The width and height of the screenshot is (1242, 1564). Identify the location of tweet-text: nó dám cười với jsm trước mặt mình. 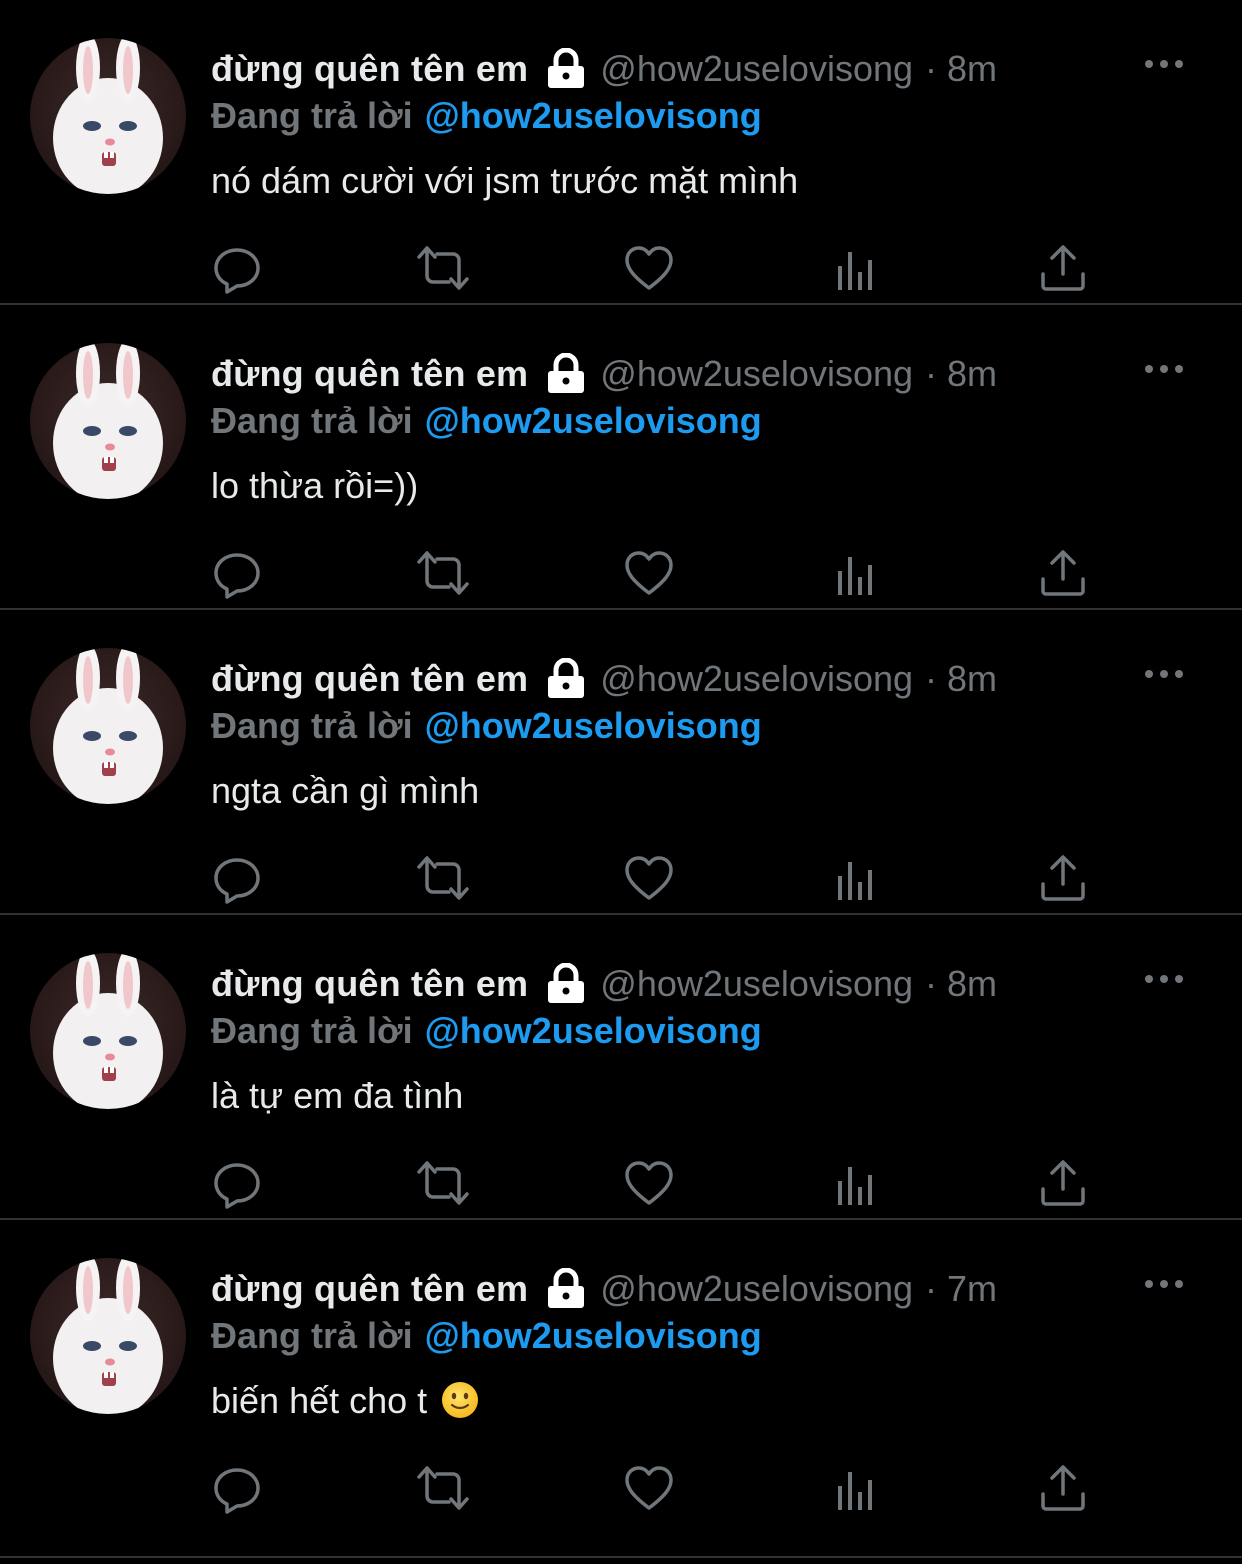
(505, 180).